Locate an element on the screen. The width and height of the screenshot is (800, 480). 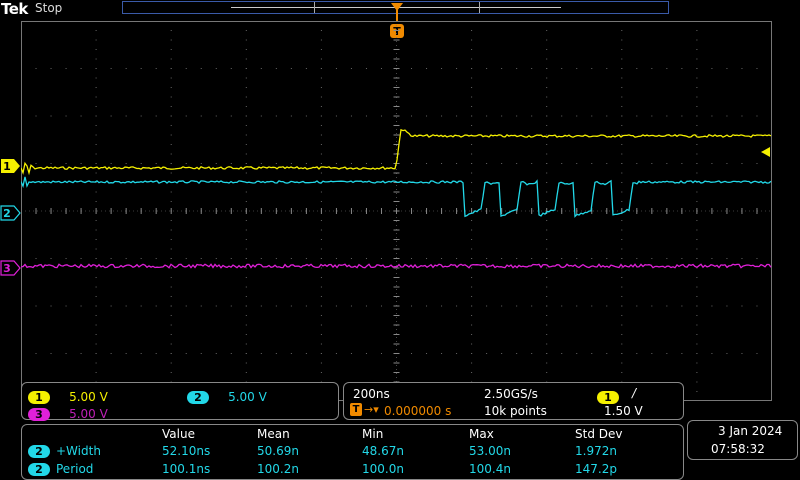
datetime-panel: 3 Jan 2024 07:58:32 is located at coordinates (742, 440).